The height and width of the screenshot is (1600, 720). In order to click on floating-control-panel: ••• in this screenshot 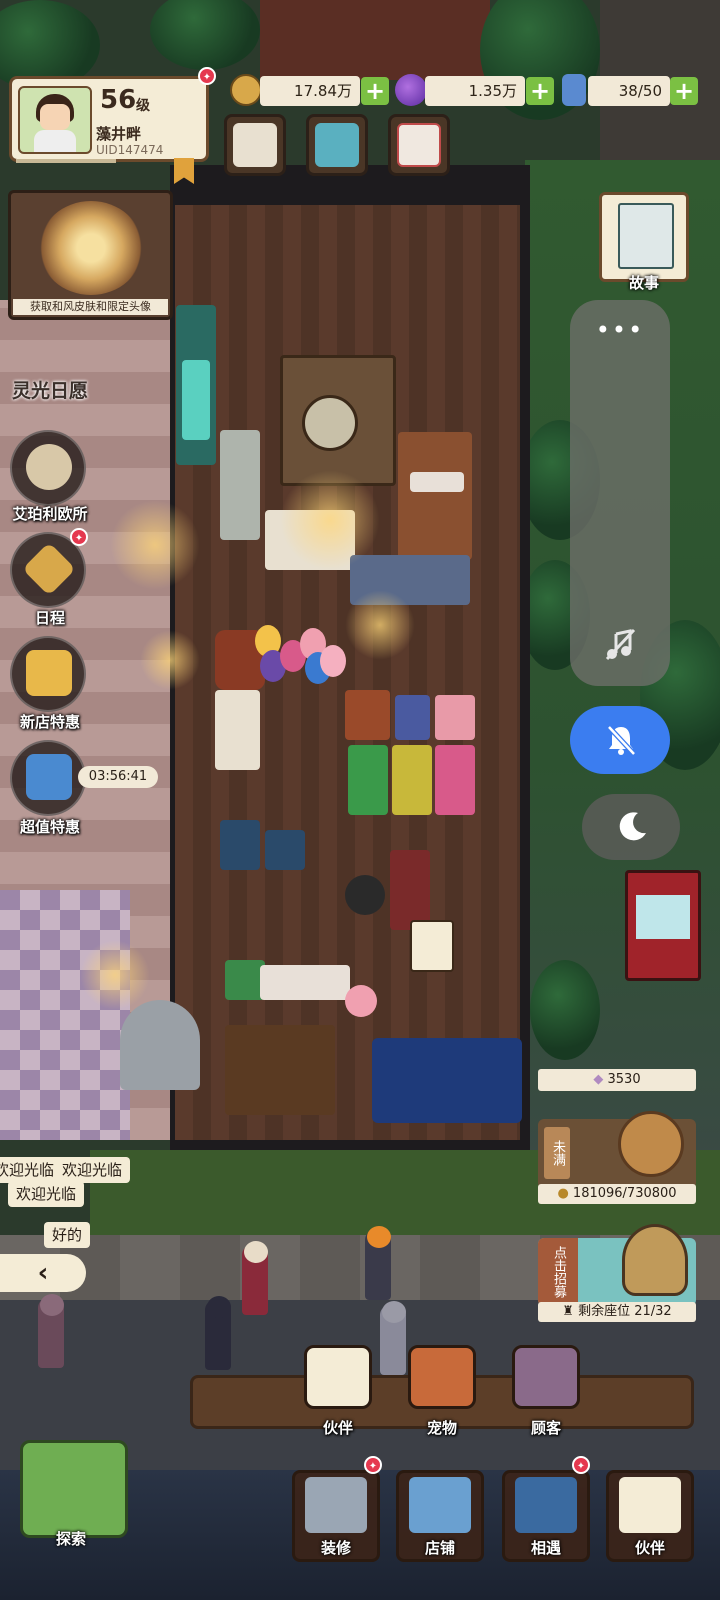, I will do `click(620, 493)`.